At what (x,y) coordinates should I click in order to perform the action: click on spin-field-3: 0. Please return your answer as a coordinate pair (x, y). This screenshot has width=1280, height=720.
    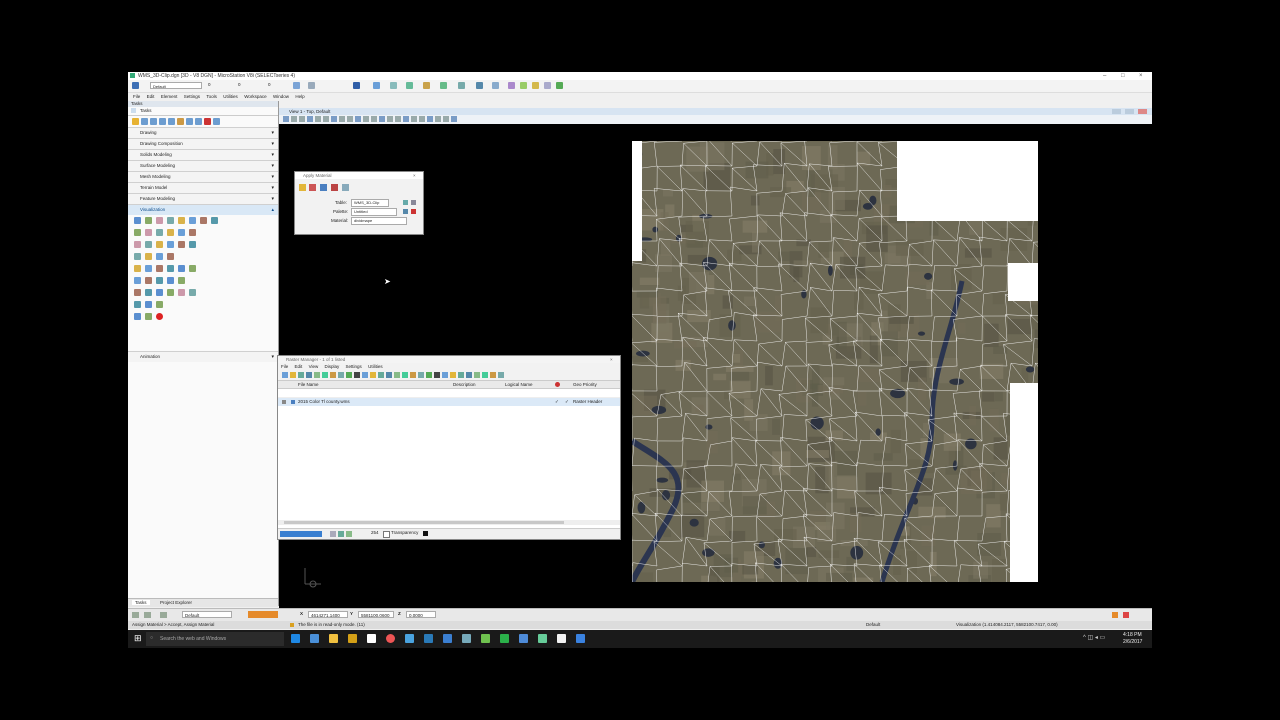
    Looking at the image, I should click on (269, 84).